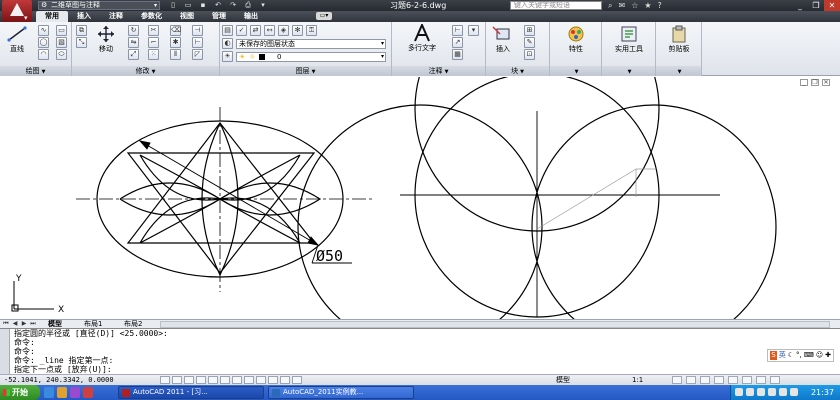 This screenshot has height=400, width=840. Describe the element at coordinates (197, 42) in the screenshot. I see `join-icon: ⊢` at that location.